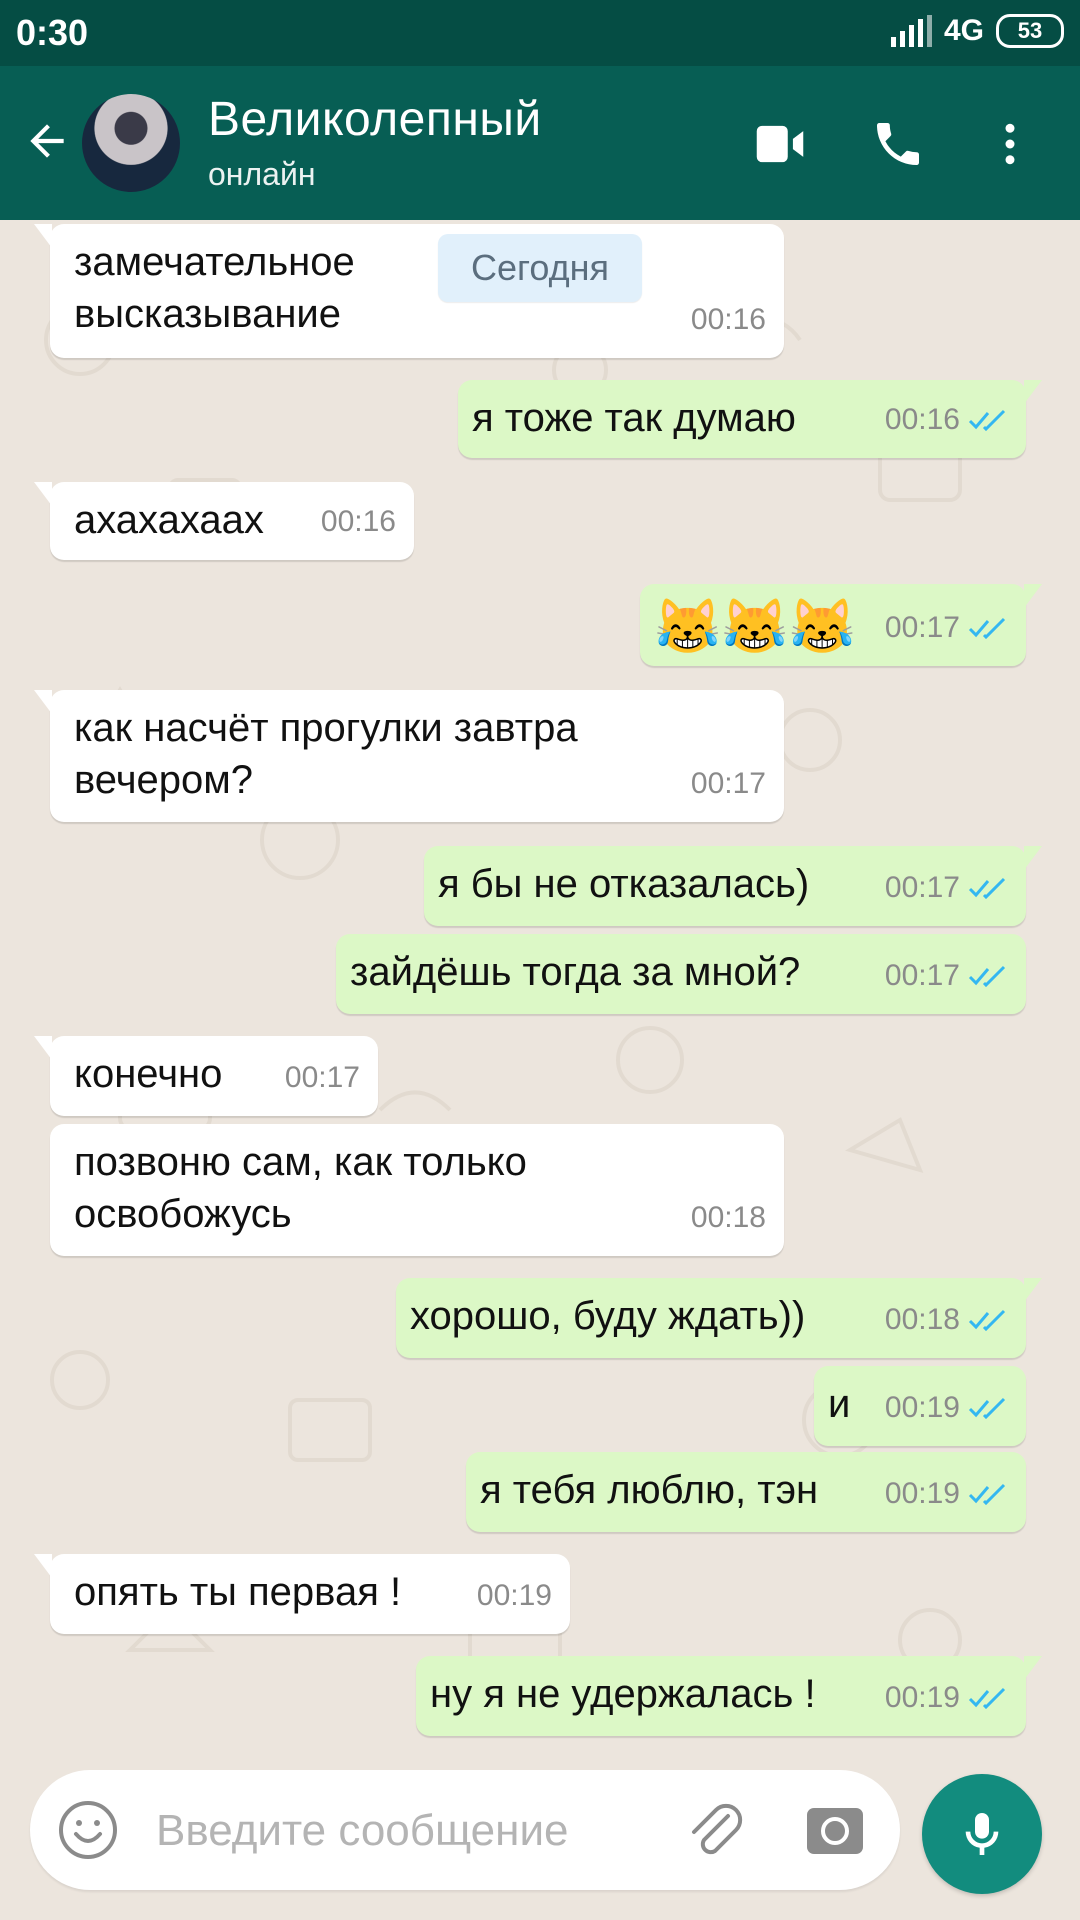  I want to click on contact-status: онлайн, so click(262, 174).